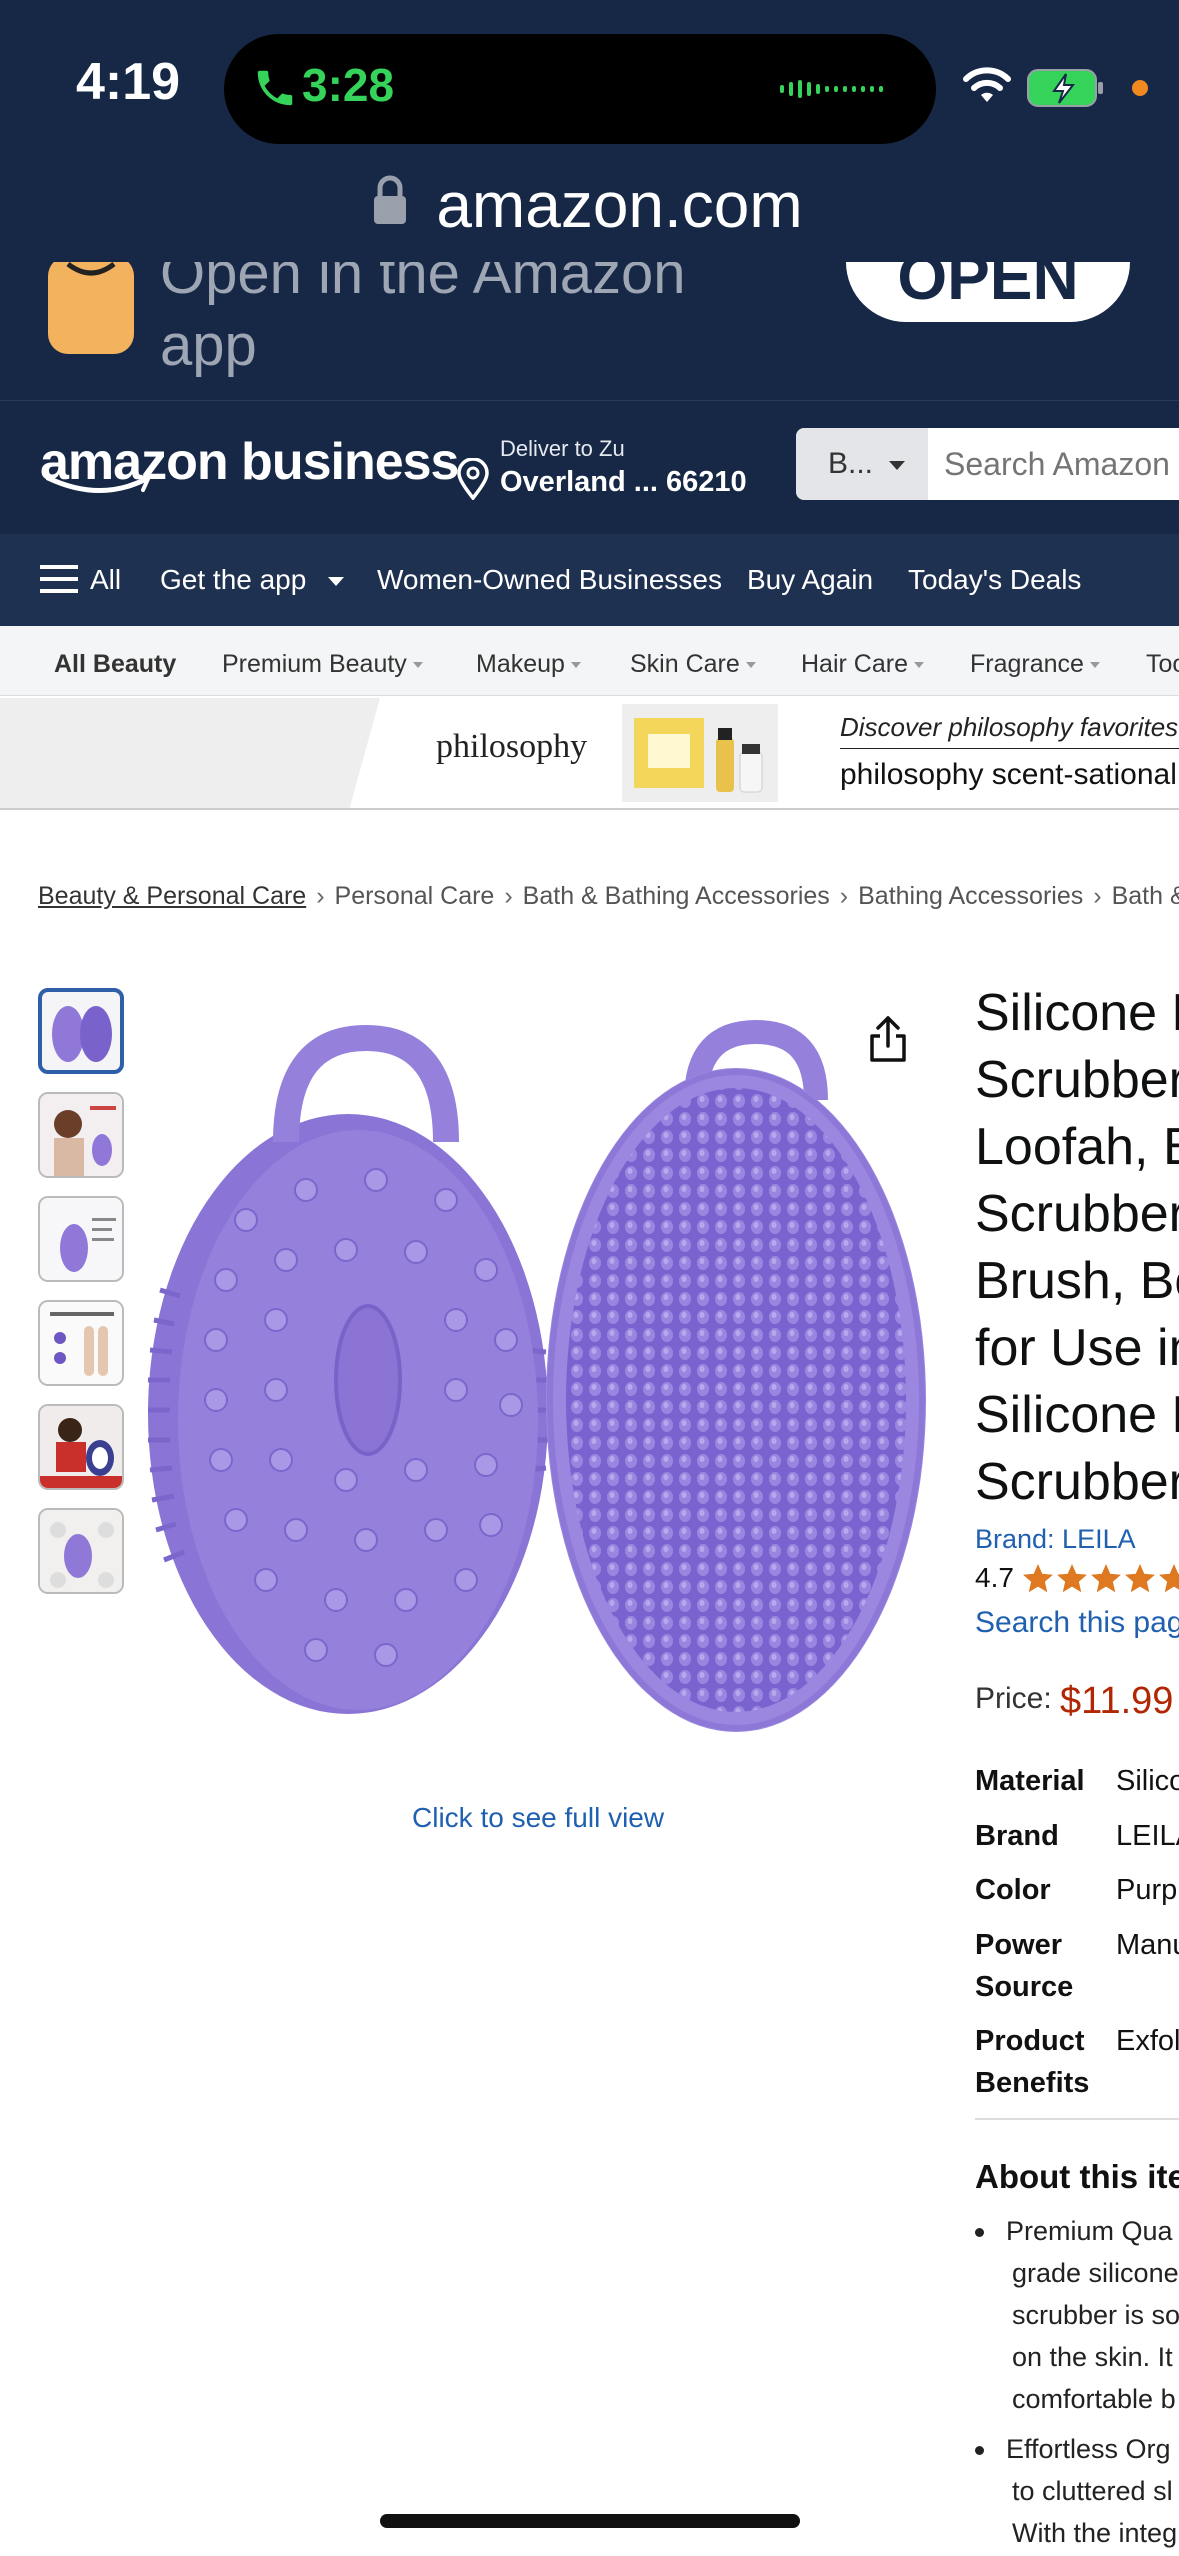 The height and width of the screenshot is (2556, 1179). What do you see at coordinates (1094, 2399) in the screenshot?
I see `bullet-line: comfortable b` at bounding box center [1094, 2399].